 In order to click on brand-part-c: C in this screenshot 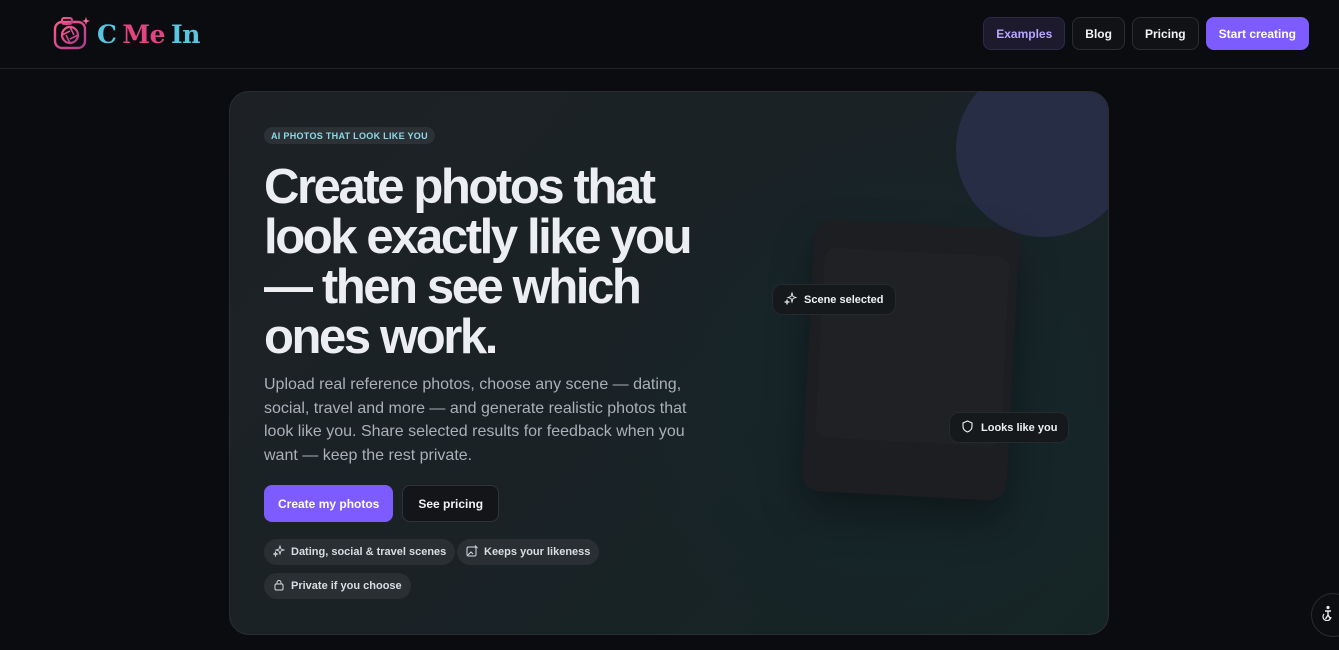, I will do `click(107, 34)`.